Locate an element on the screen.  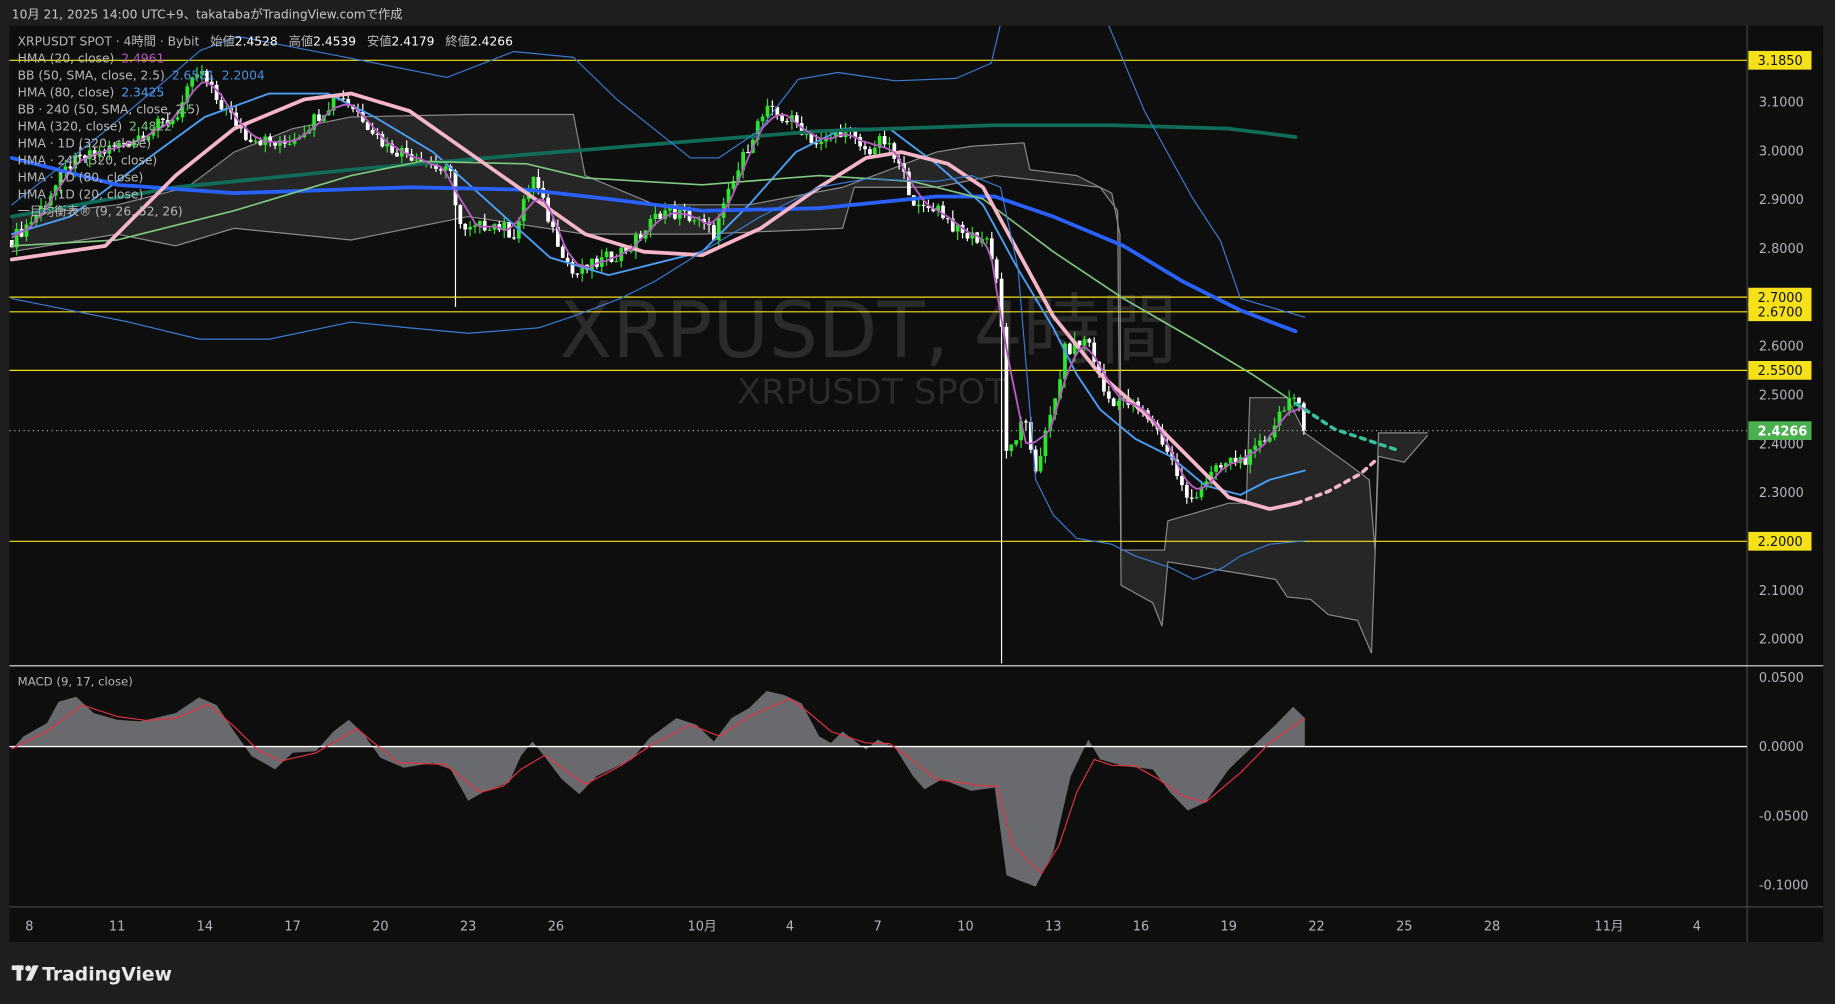
legend-row: HMA · 1D (20, close) is located at coordinates (81, 194).